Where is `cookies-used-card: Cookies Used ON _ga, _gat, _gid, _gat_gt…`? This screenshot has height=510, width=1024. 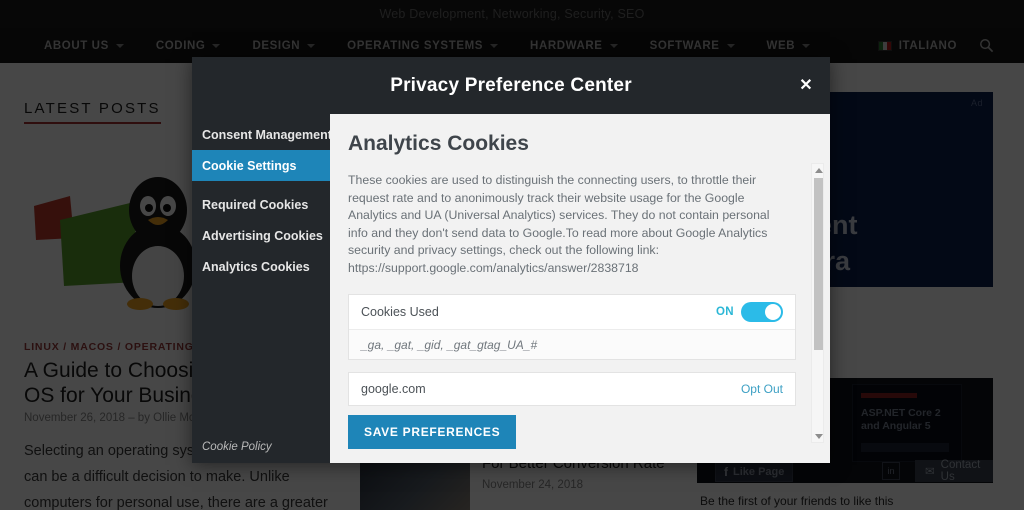 cookies-used-card: Cookies Used ON _ga, _gat, _gid, _gat_gt… is located at coordinates (572, 327).